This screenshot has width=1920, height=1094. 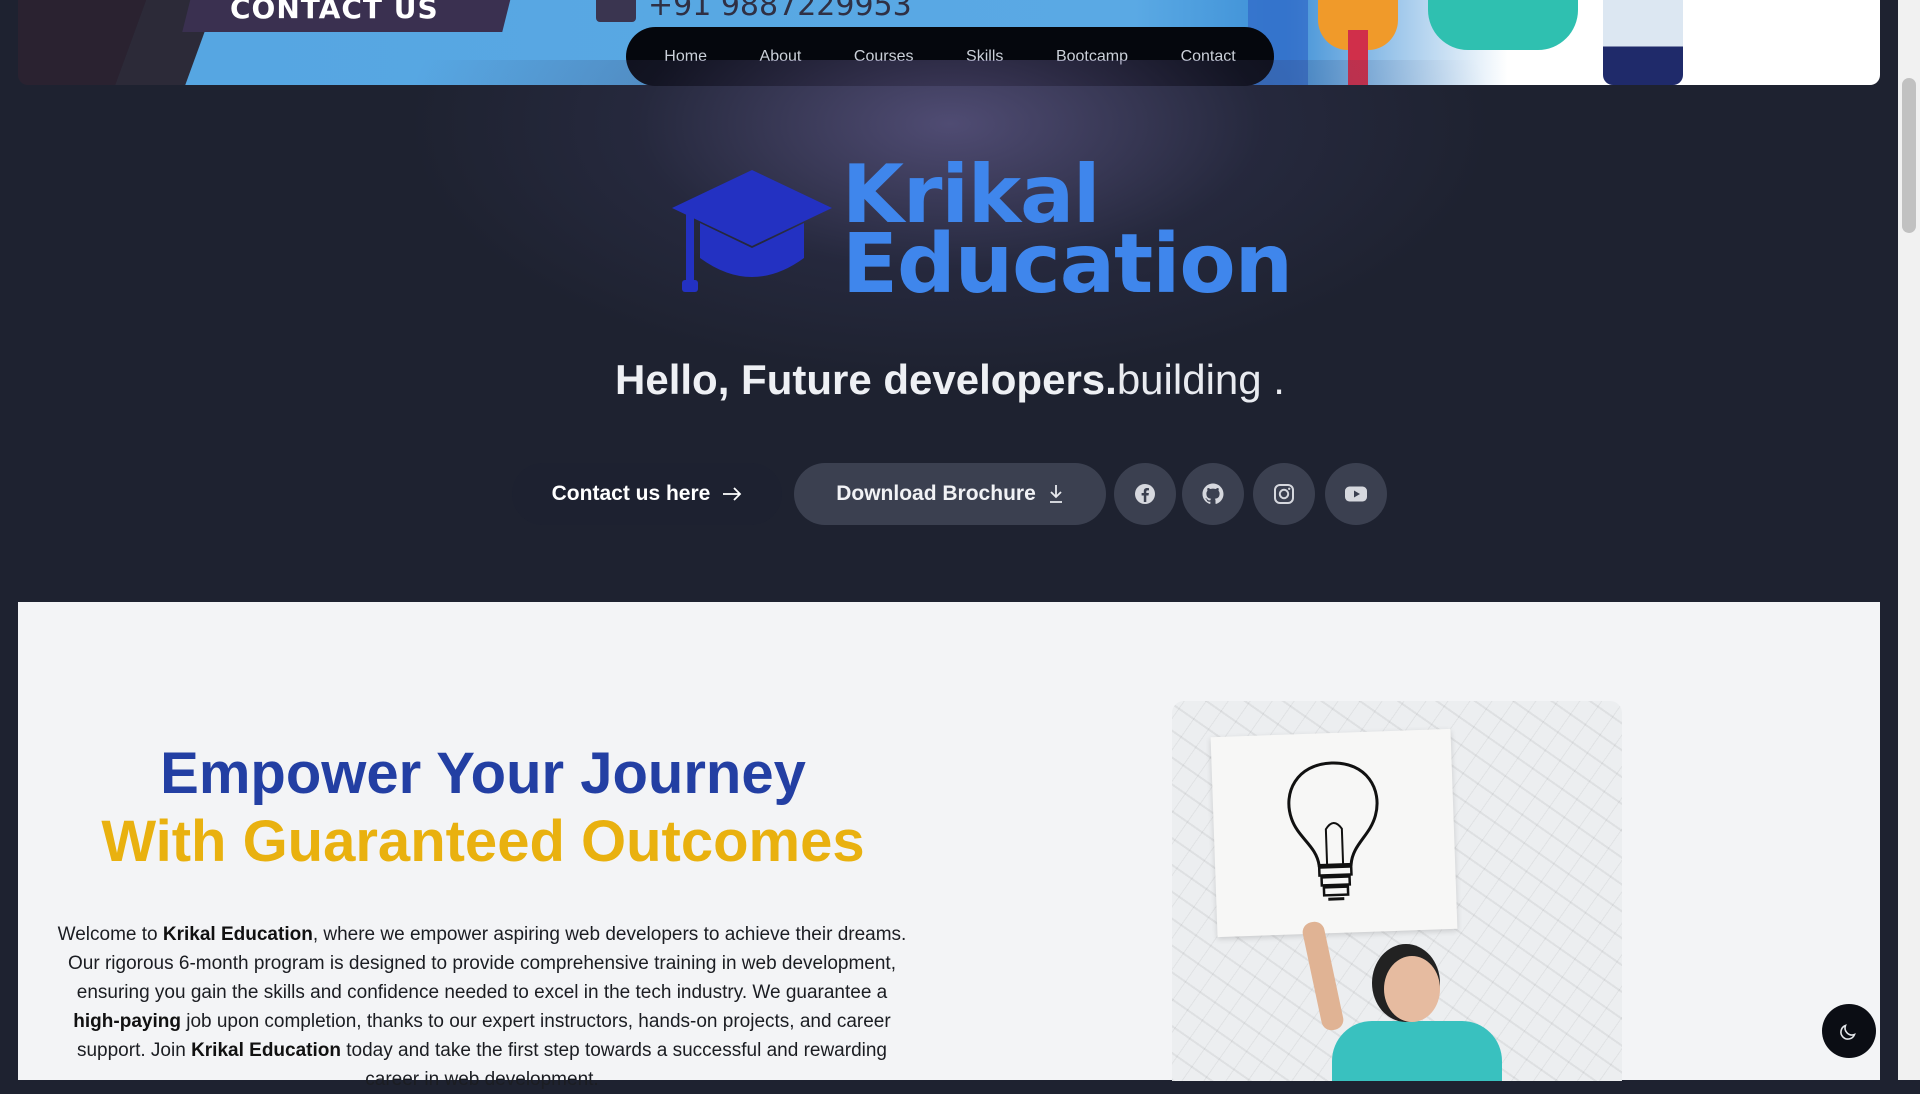 What do you see at coordinates (936, 493) in the screenshot?
I see `download-brochure-label: Download Brochure` at bounding box center [936, 493].